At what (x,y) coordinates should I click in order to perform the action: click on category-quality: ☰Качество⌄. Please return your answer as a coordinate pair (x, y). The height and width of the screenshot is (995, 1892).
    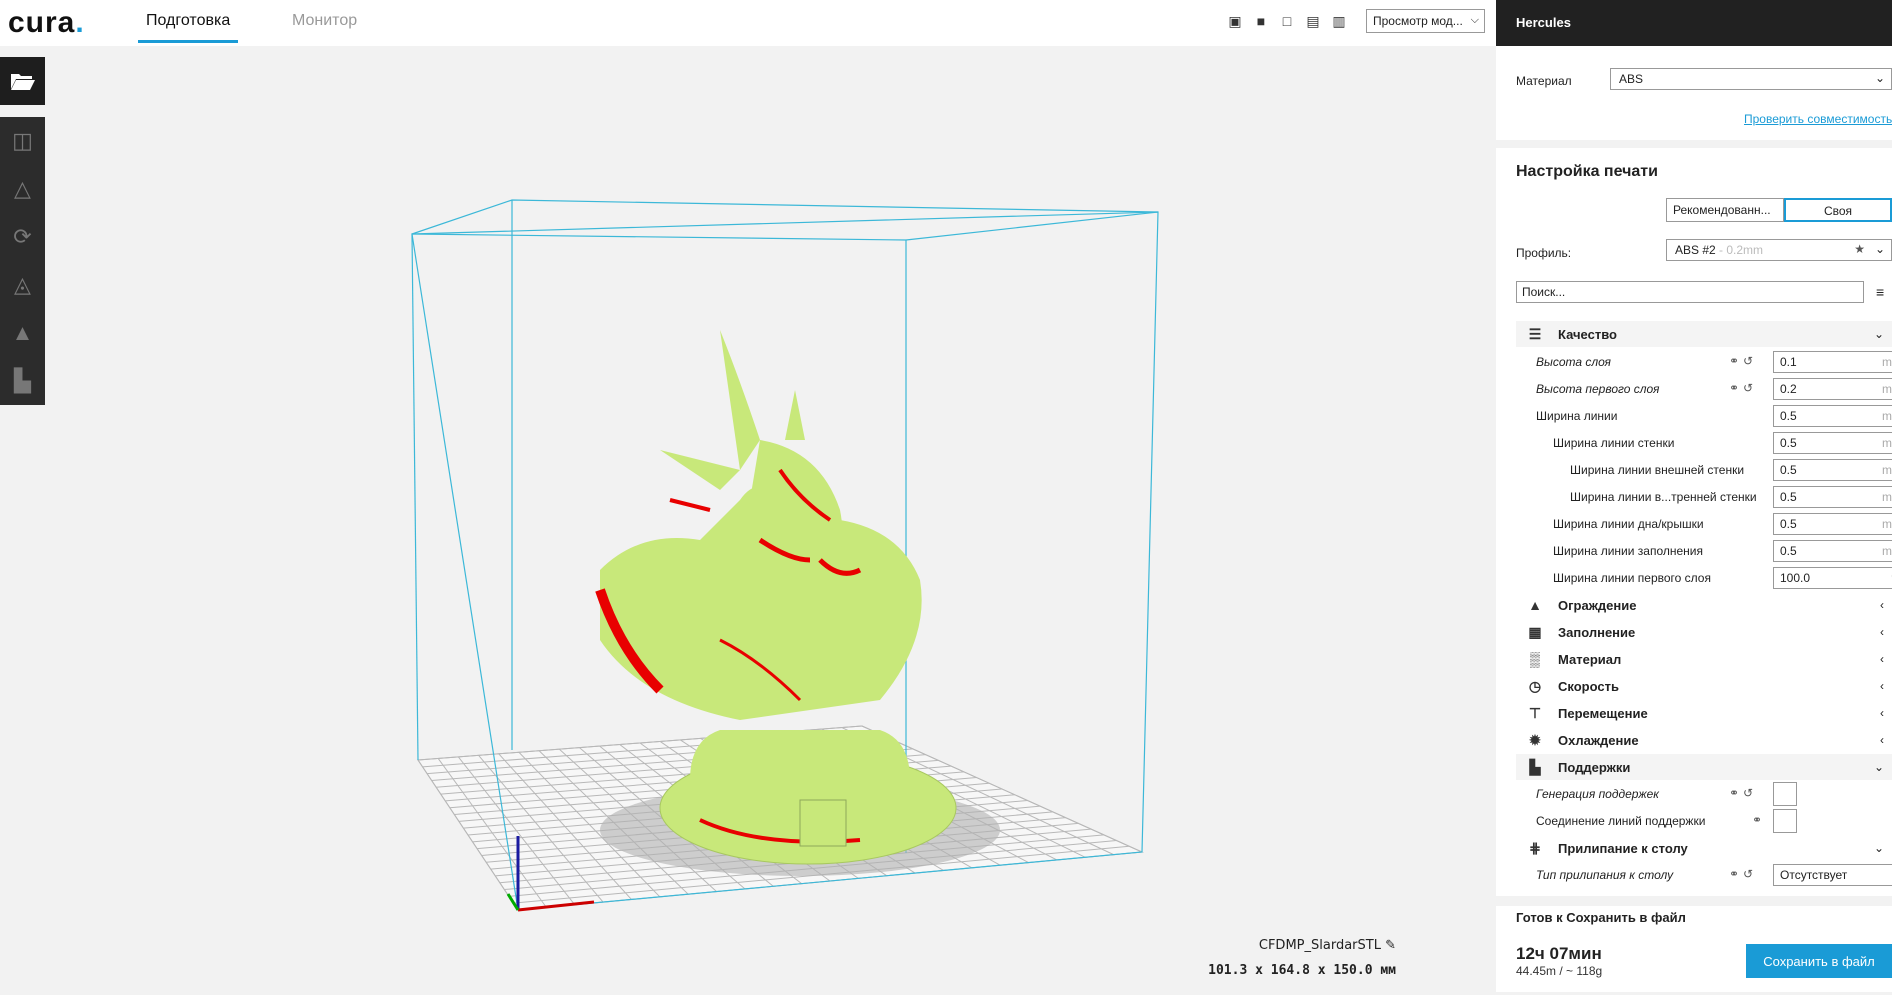
    Looking at the image, I should click on (1704, 334).